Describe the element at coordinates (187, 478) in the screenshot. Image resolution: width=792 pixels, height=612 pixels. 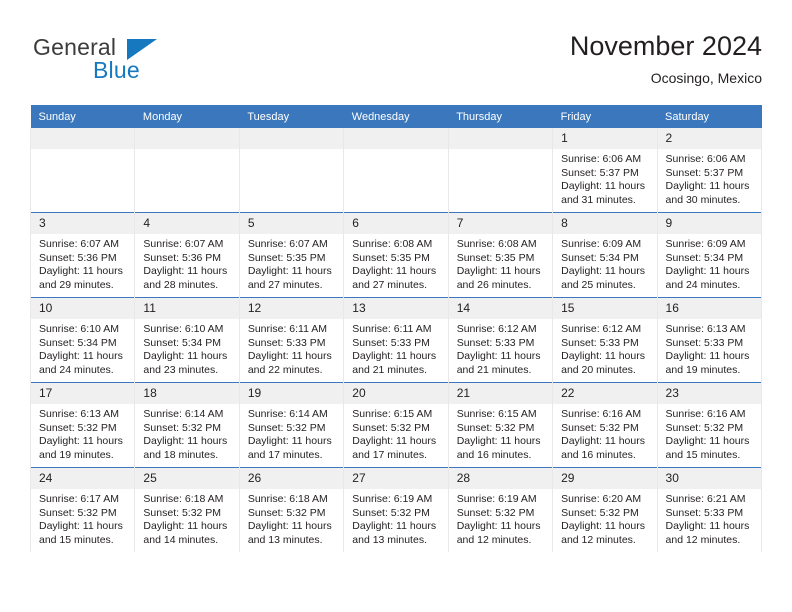
I see `day-number: 25` at that location.